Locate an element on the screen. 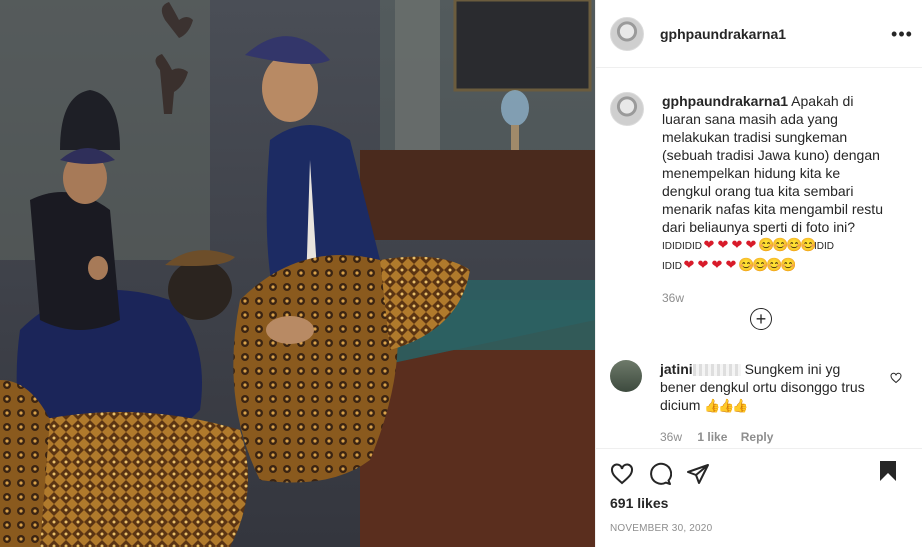  caption-emoji-line-2: IDID ❤ ❤ ❤ ❤ 😊😊😊😊 is located at coordinates (777, 266).